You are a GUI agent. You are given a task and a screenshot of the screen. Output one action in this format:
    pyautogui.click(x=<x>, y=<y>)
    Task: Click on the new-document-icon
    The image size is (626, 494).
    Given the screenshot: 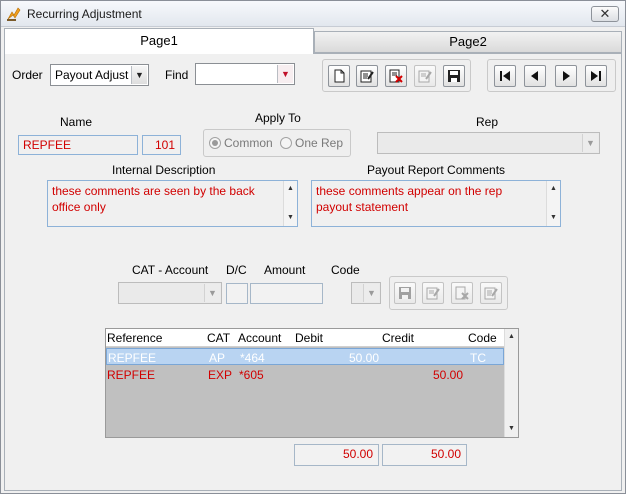 What is the action you would take?
    pyautogui.click(x=339, y=76)
    